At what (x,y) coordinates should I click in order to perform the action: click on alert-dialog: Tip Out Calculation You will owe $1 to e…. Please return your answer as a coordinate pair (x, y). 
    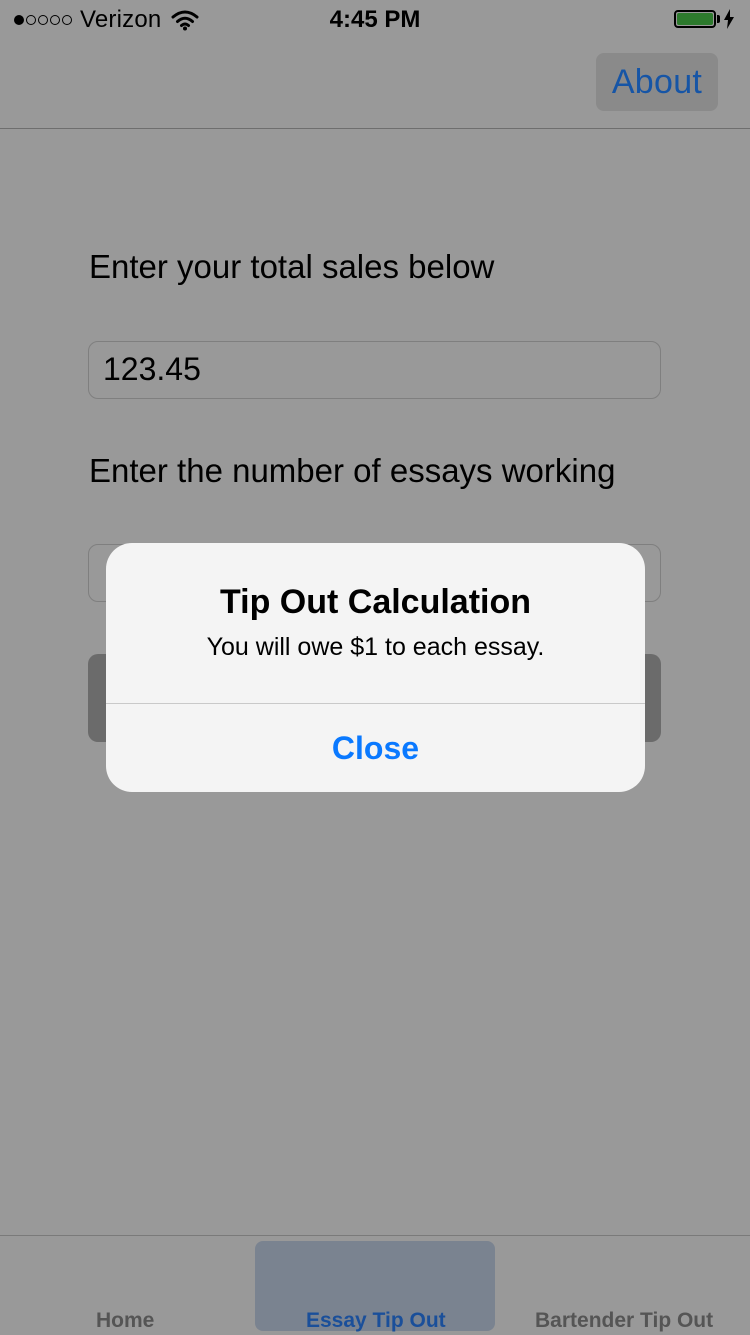
    Looking at the image, I should click on (375, 667).